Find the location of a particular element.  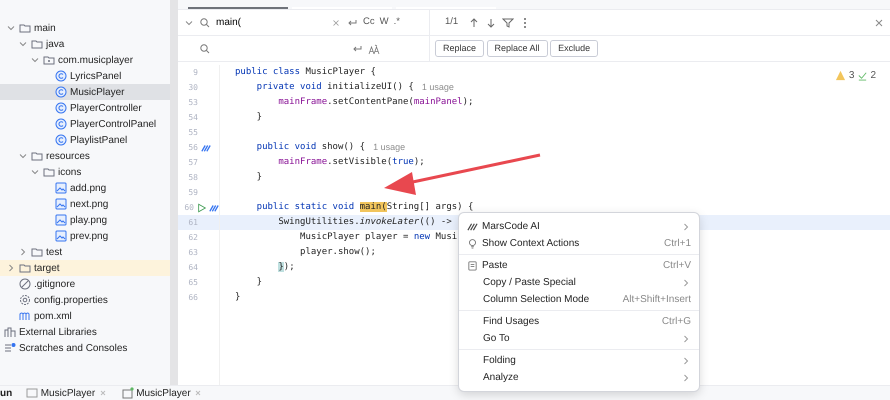

menu-item: Paste Ctrl+V is located at coordinates (579, 265).